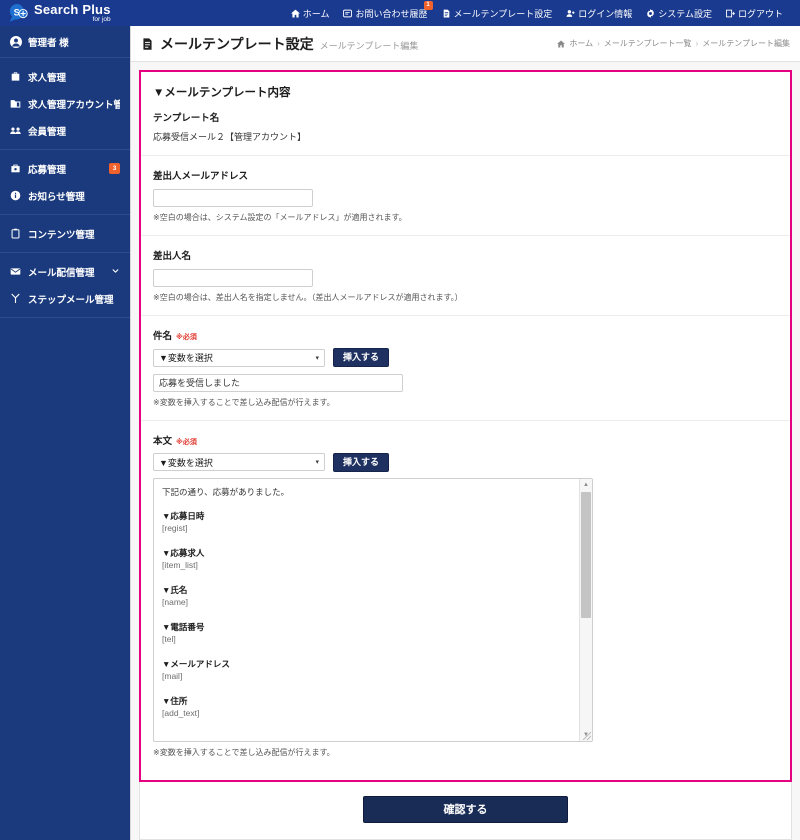 This screenshot has width=800, height=840. I want to click on breadcrumb: ホーム › メールテンプレート一覧 › メールテンプレート編集, so click(673, 43).